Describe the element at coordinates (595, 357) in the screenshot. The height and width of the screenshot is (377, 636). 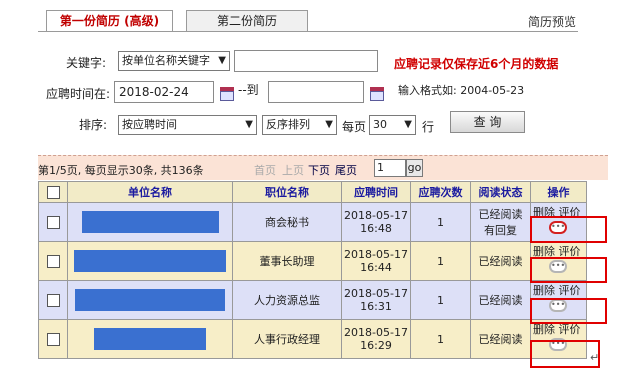
I see `paragraph-mark-icon: ↵` at that location.